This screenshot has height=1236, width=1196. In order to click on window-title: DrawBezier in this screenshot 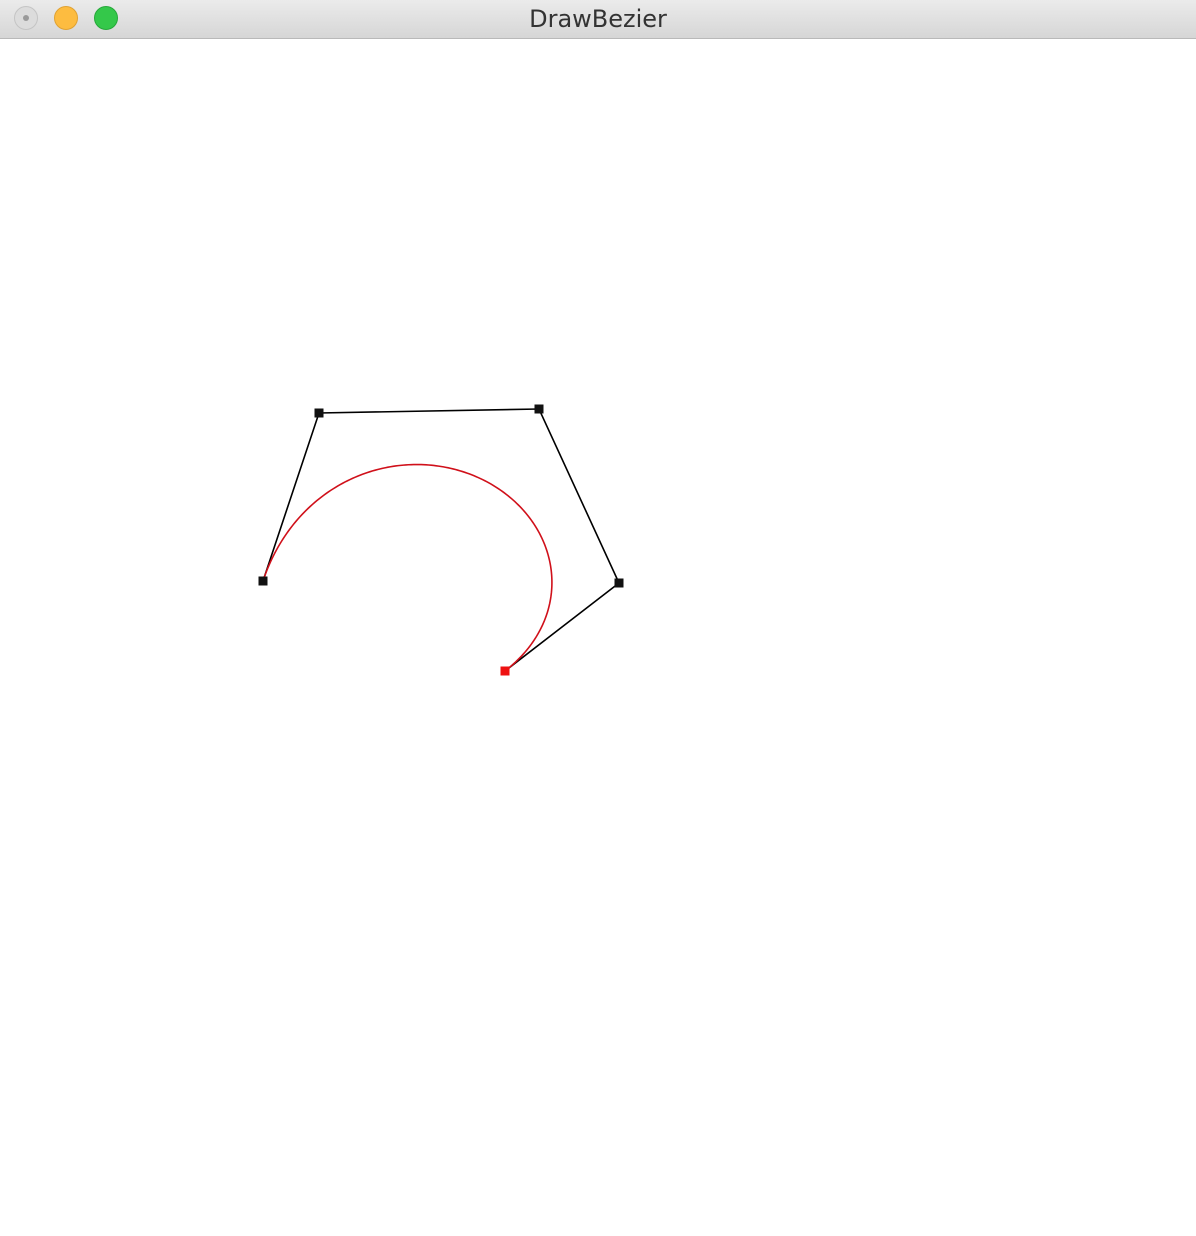, I will do `click(598, 19)`.